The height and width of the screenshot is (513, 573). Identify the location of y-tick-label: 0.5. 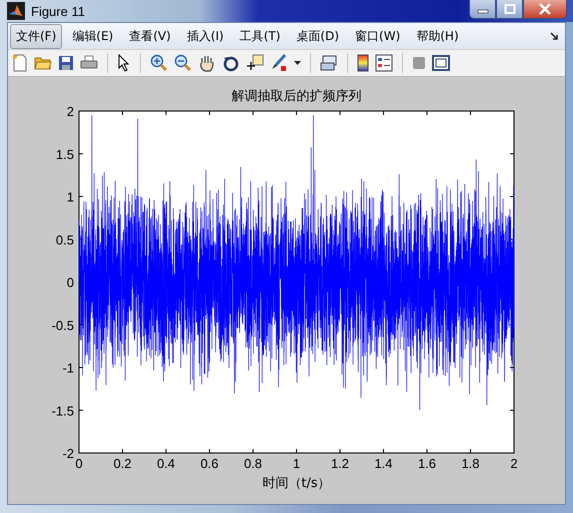
(65, 240).